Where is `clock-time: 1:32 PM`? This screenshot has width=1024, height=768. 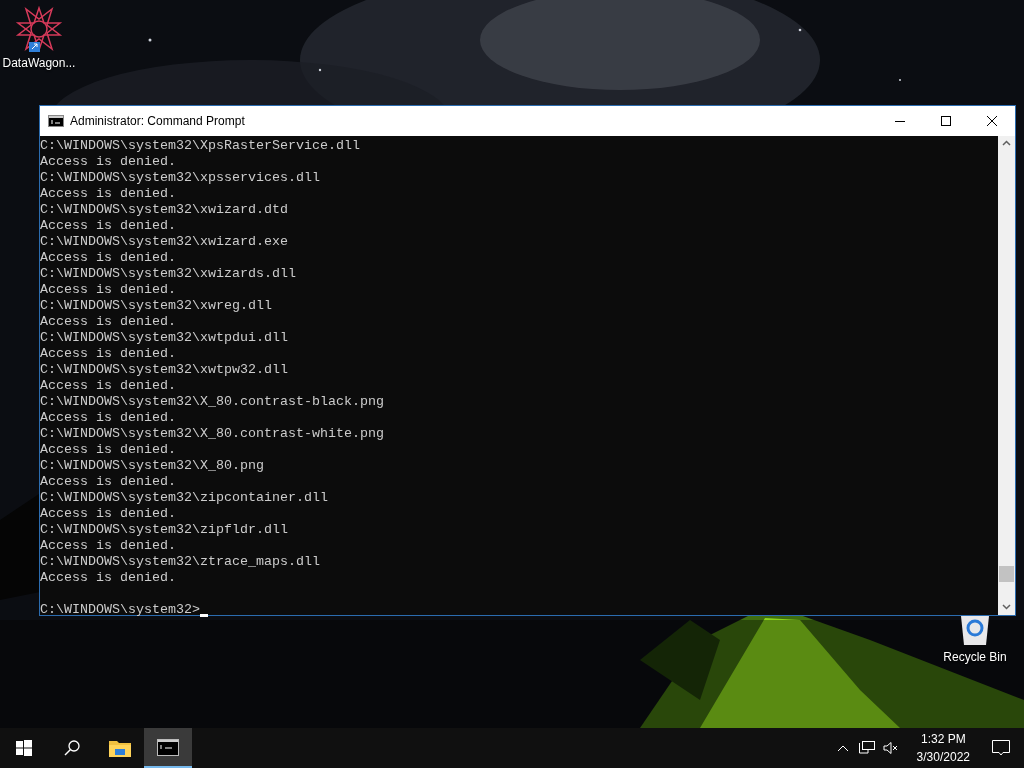 clock-time: 1:32 PM is located at coordinates (943, 739).